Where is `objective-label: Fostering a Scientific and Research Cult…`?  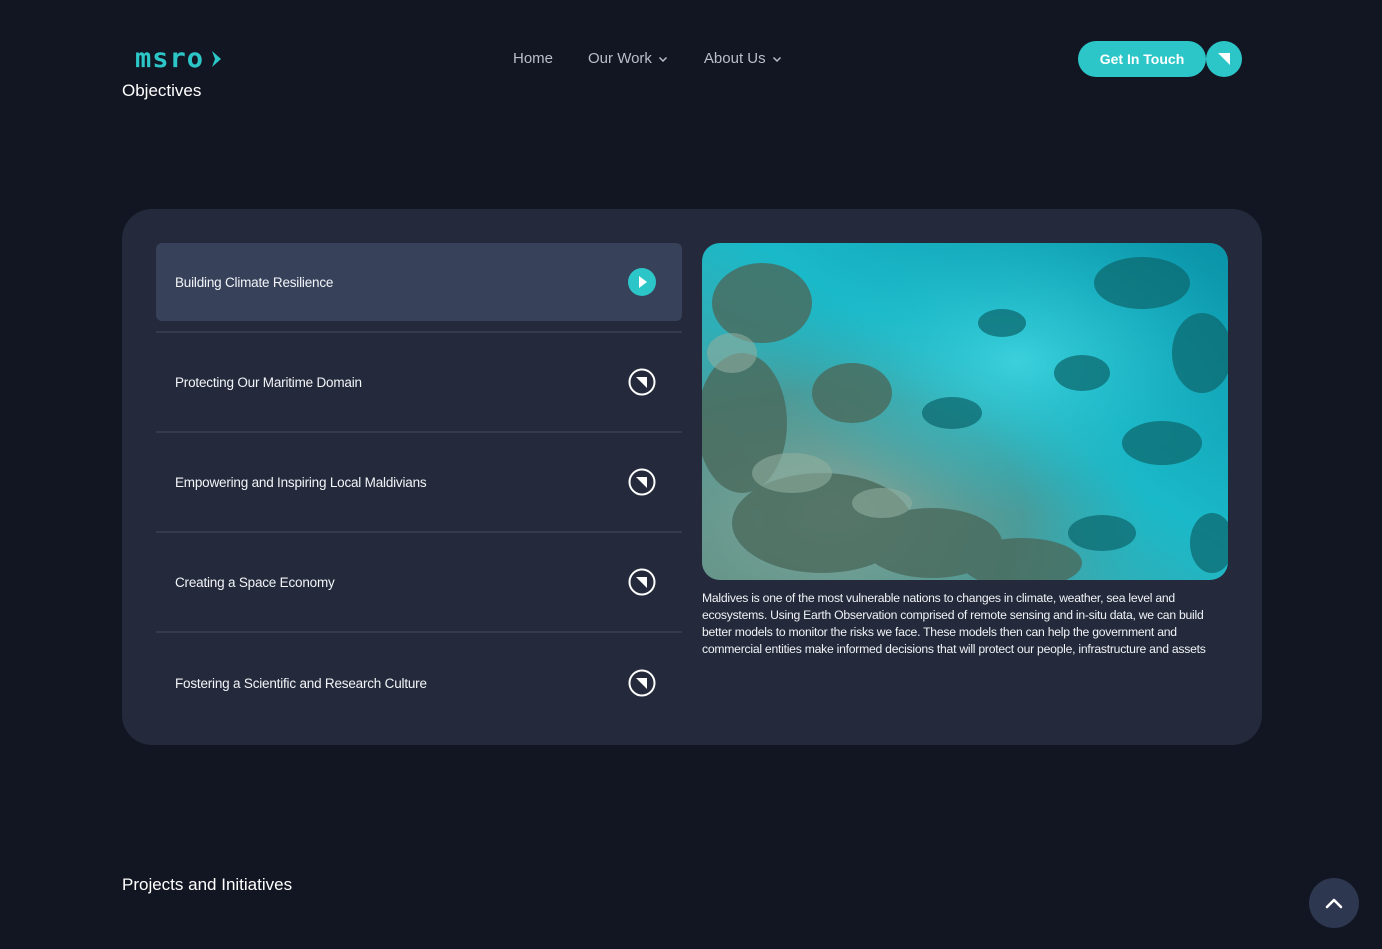
objective-label: Fostering a Scientific and Research Cult… is located at coordinates (301, 683).